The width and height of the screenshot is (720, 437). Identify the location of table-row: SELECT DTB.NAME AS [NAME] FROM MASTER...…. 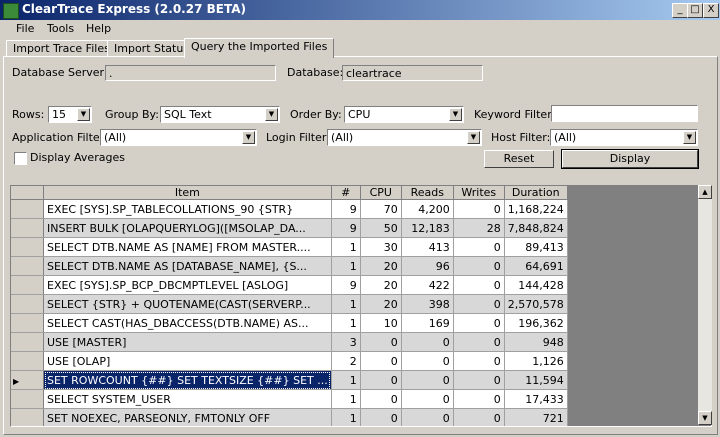
(289, 247).